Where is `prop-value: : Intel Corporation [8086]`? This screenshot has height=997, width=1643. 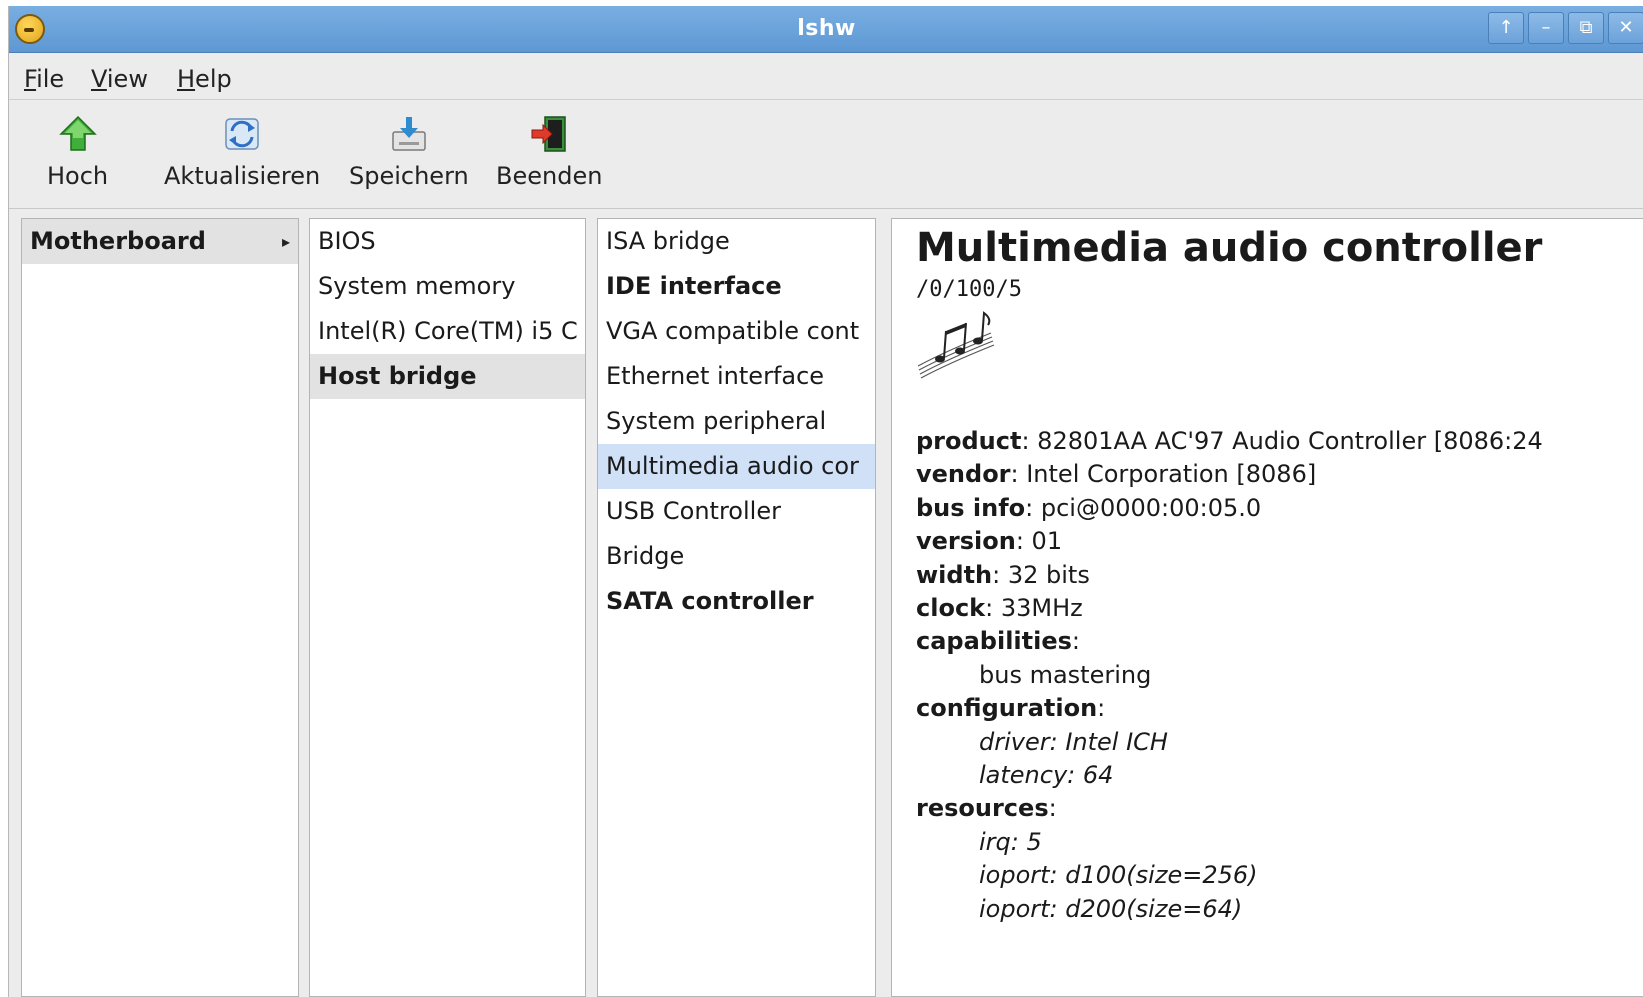
prop-value: : Intel Corporation [8086] is located at coordinates (1163, 474).